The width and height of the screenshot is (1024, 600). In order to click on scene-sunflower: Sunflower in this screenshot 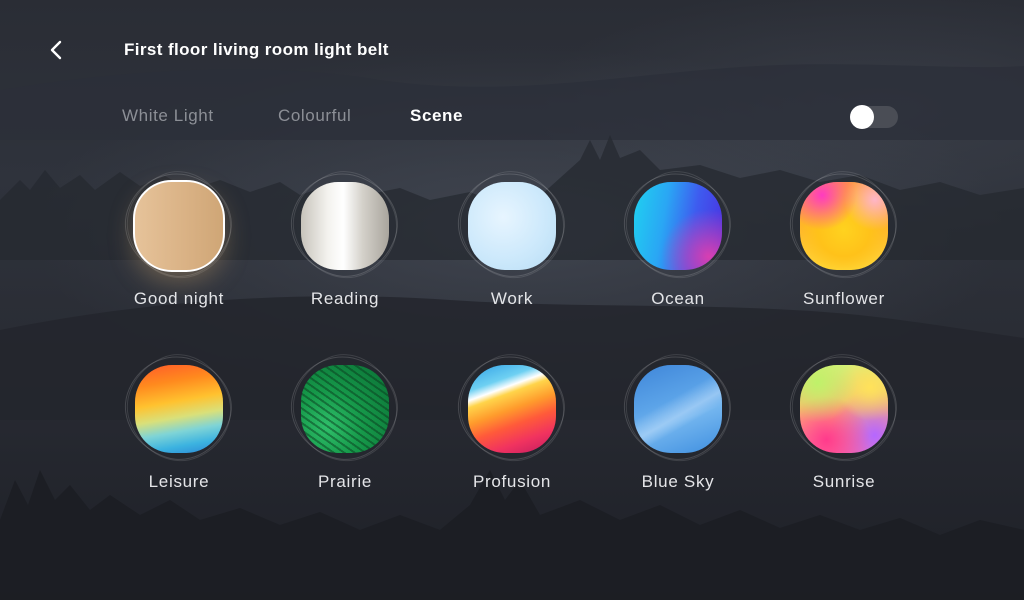, I will do `click(840, 241)`.